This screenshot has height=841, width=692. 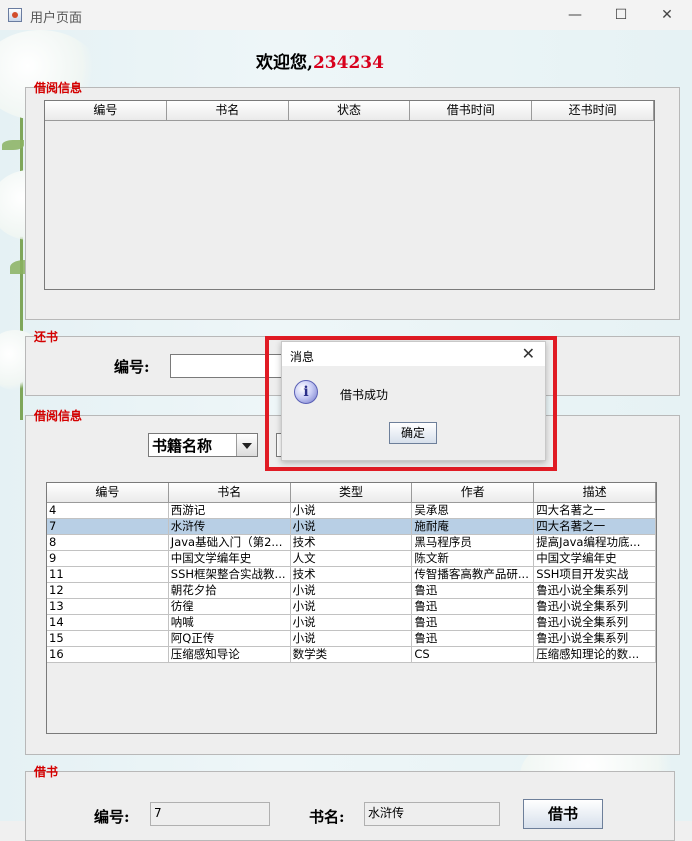 I want to click on book-list-column-header: 作者, so click(x=473, y=493).